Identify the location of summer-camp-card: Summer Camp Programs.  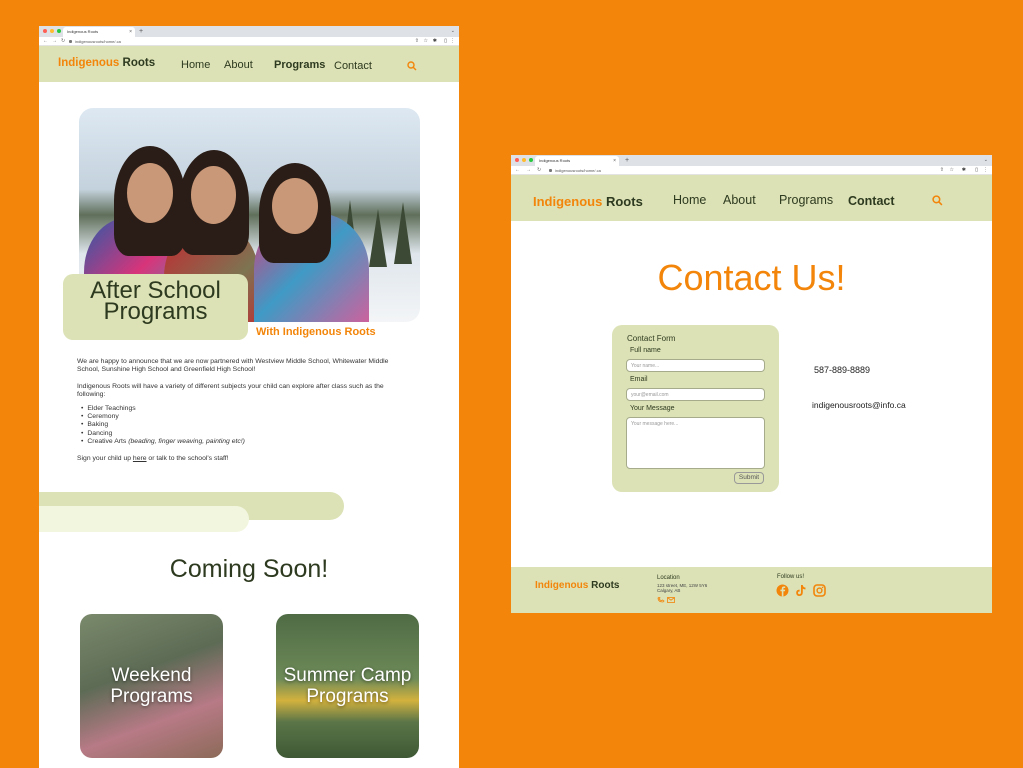
(347, 686).